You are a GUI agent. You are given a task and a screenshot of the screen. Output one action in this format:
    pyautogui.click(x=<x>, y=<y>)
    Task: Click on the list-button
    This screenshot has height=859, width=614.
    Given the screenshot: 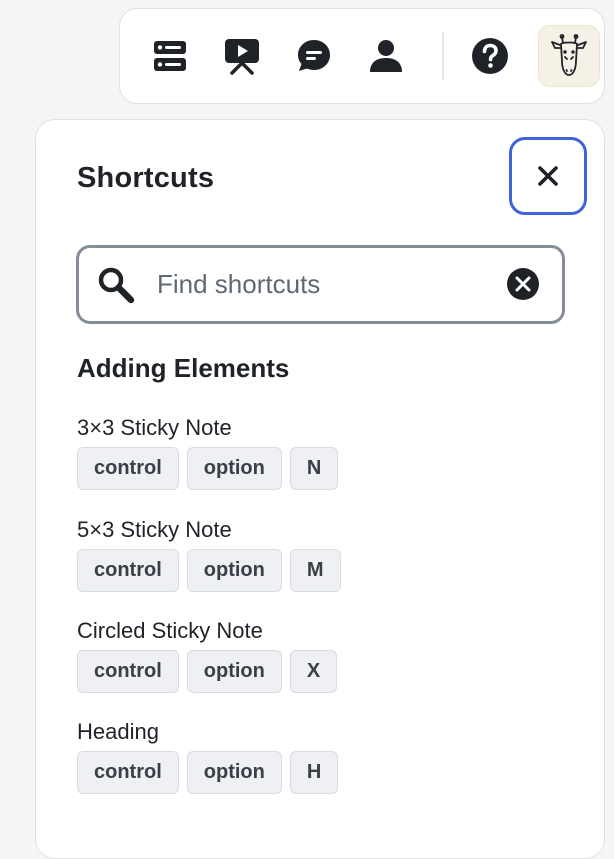 What is the action you would take?
    pyautogui.click(x=170, y=56)
    